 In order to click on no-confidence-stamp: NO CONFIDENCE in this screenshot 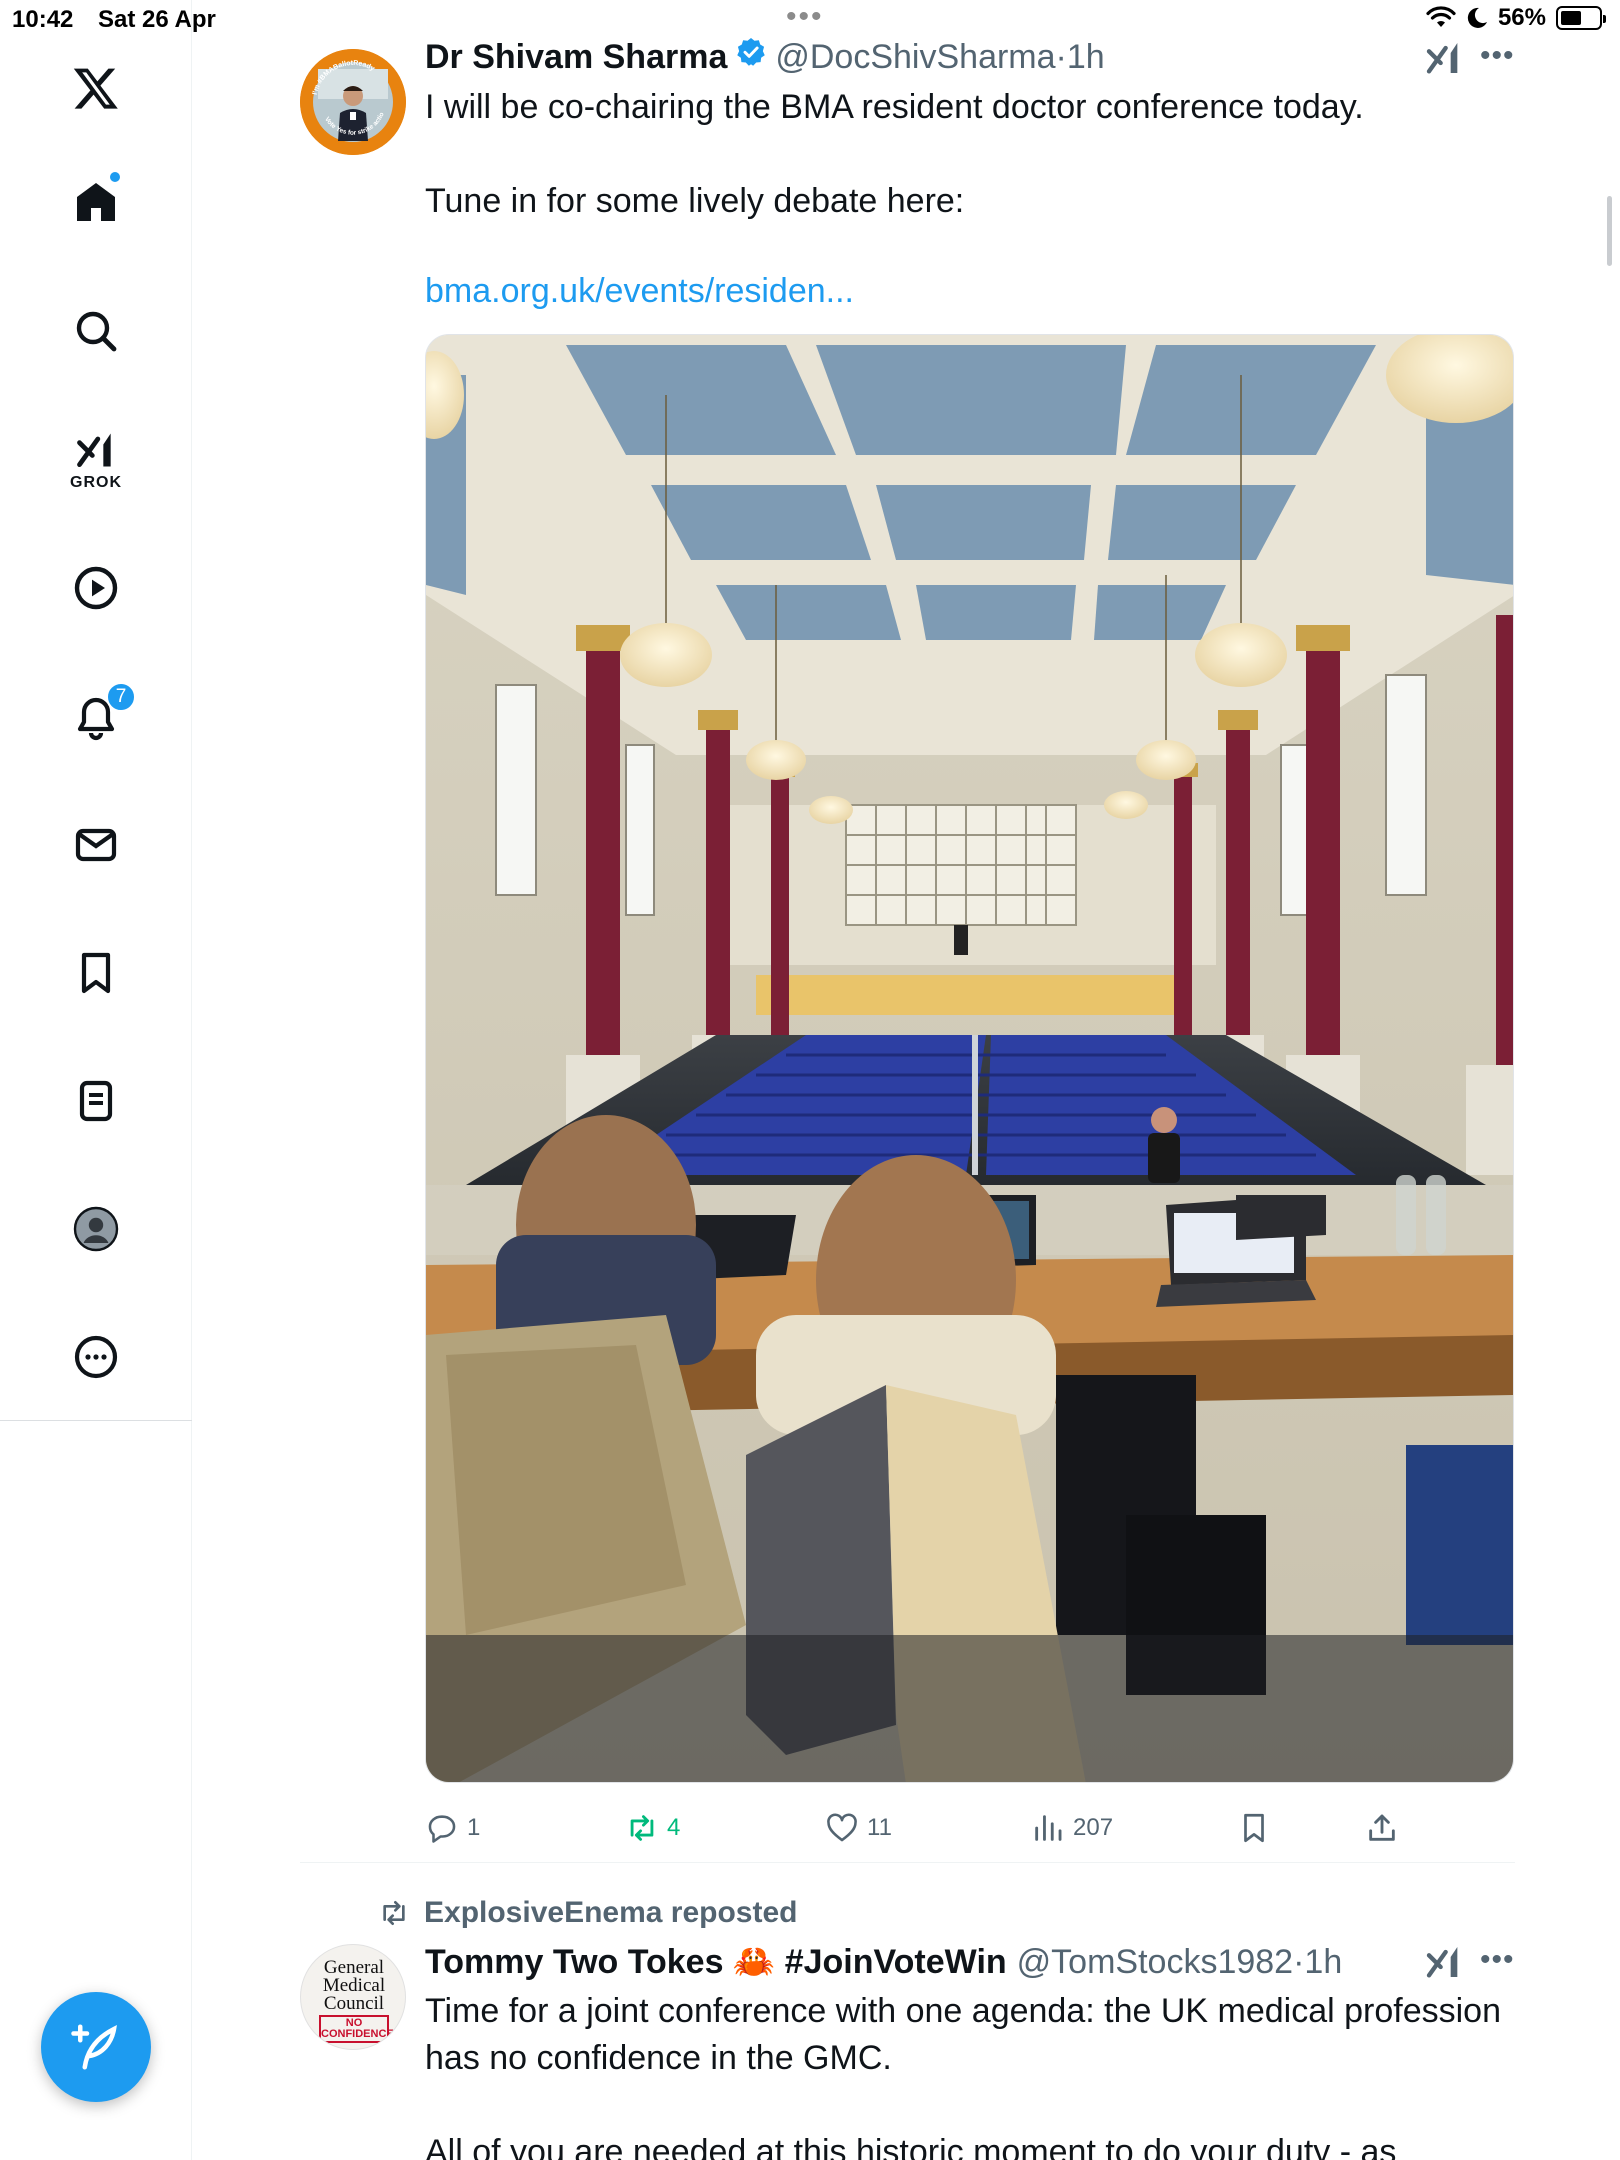, I will do `click(356, 2029)`.